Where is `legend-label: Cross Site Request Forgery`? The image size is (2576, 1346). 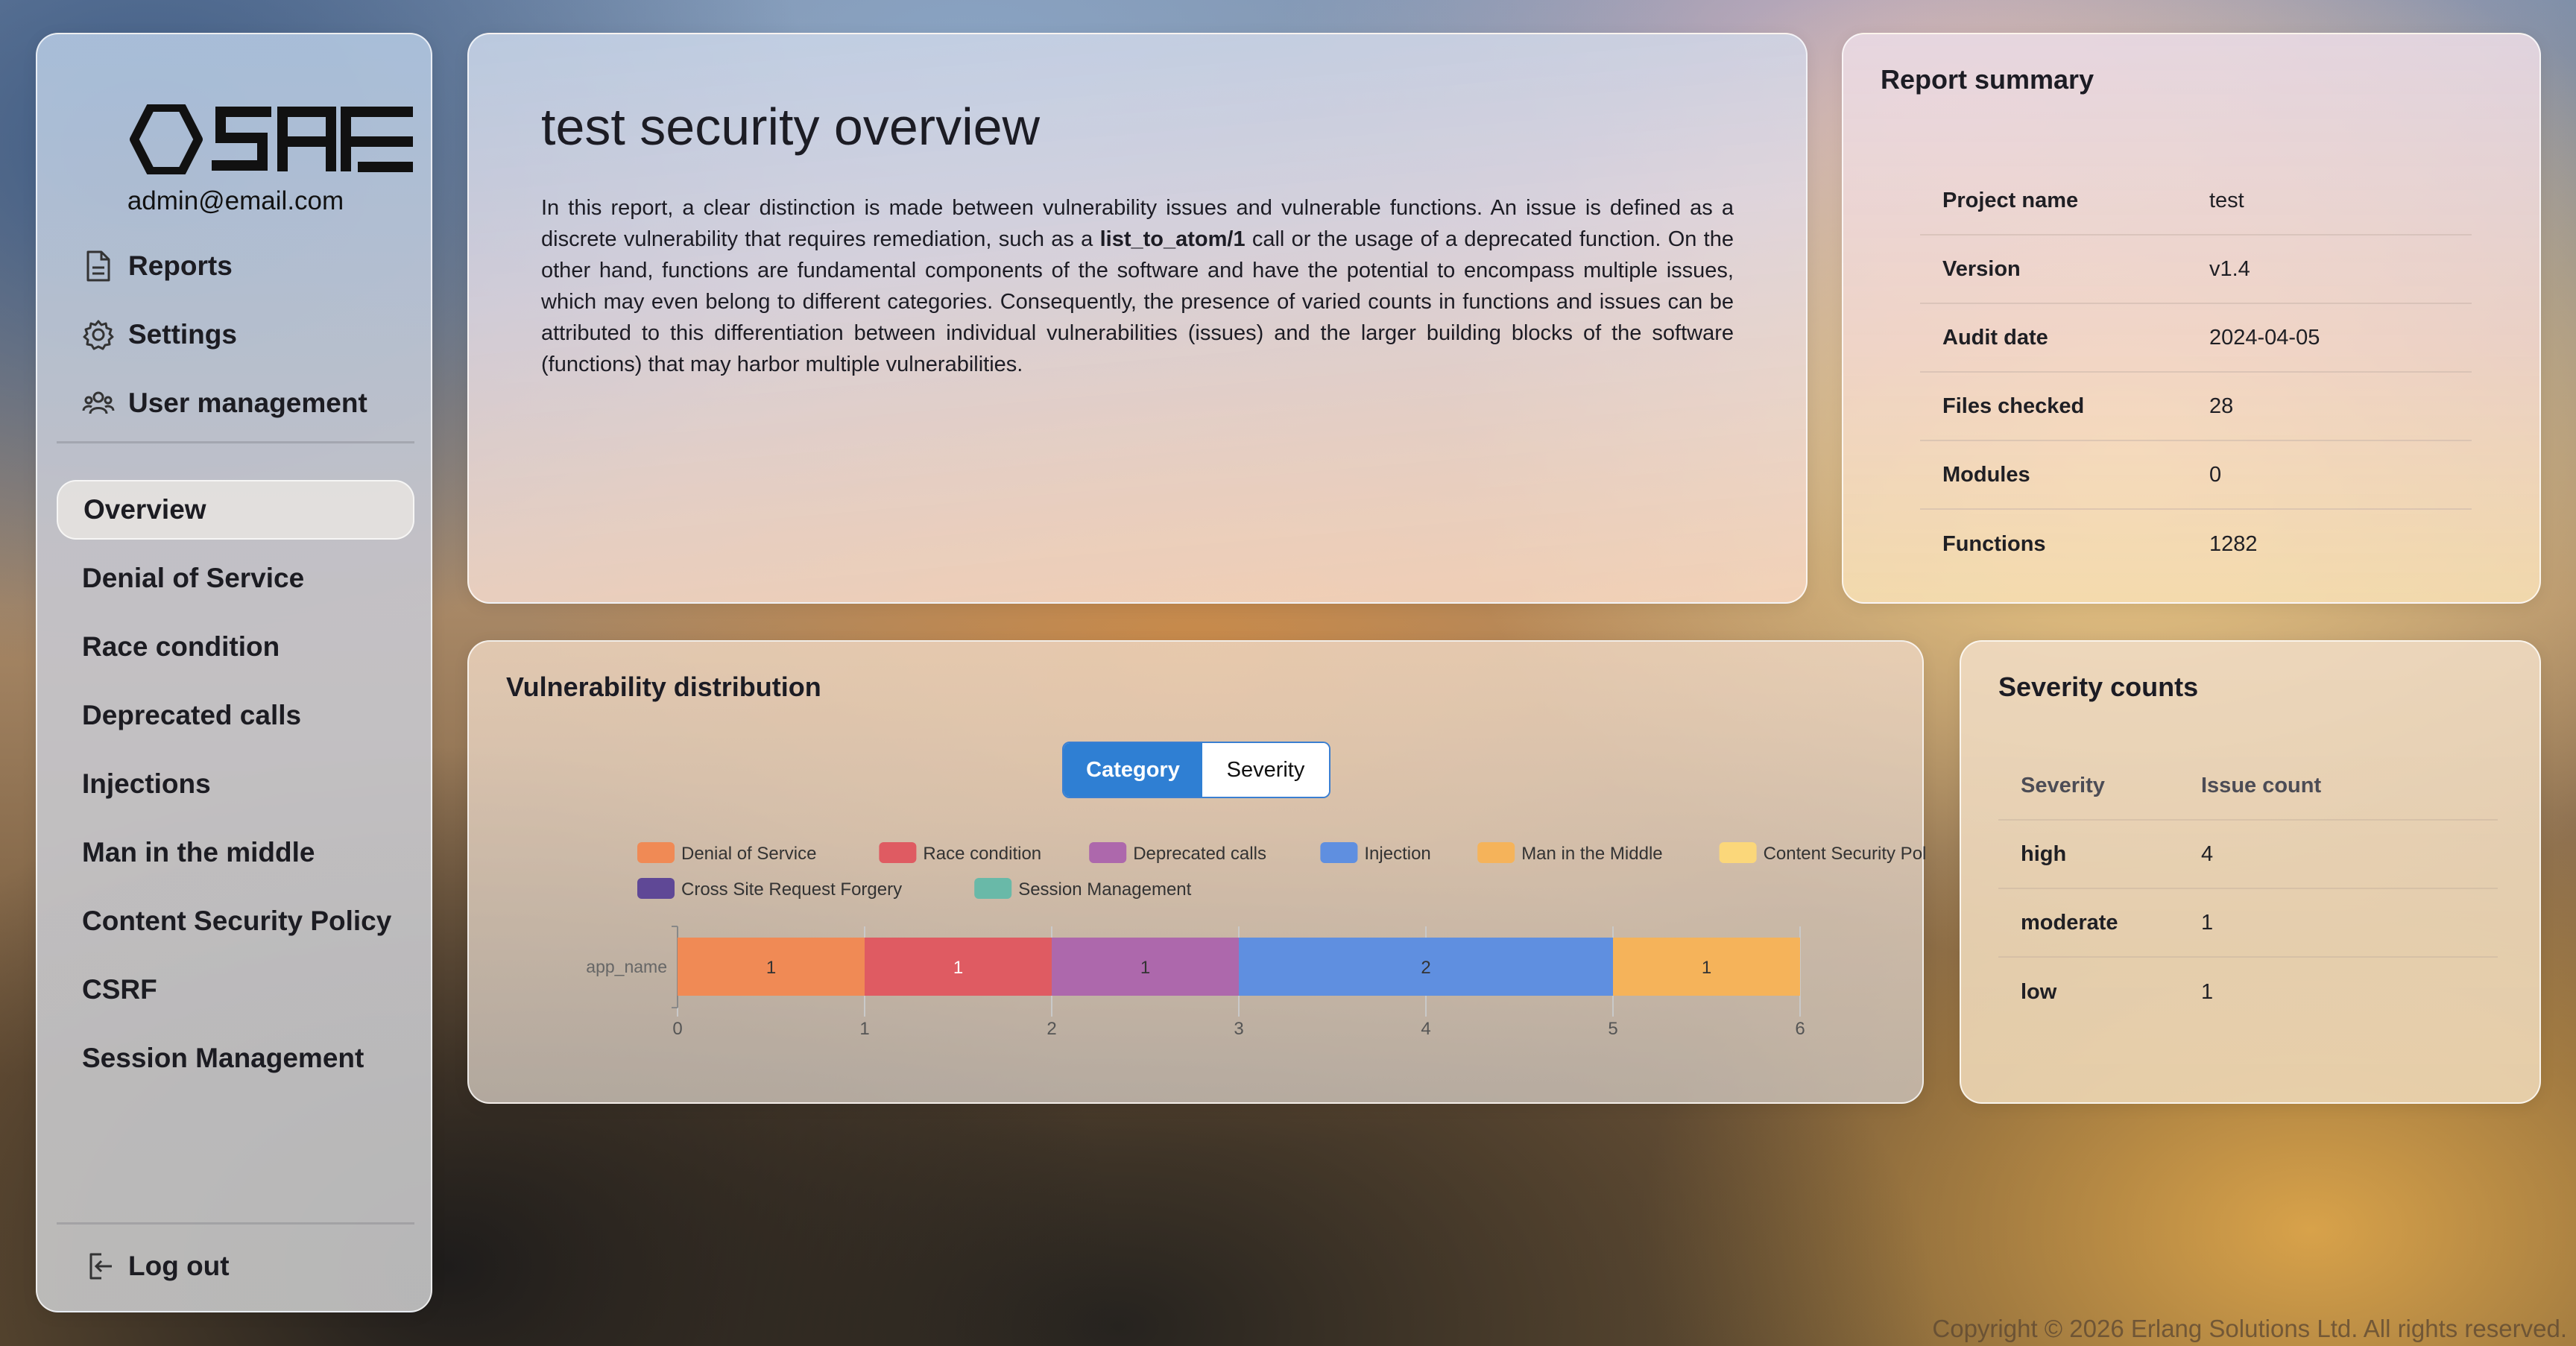 legend-label: Cross Site Request Forgery is located at coordinates (791, 889).